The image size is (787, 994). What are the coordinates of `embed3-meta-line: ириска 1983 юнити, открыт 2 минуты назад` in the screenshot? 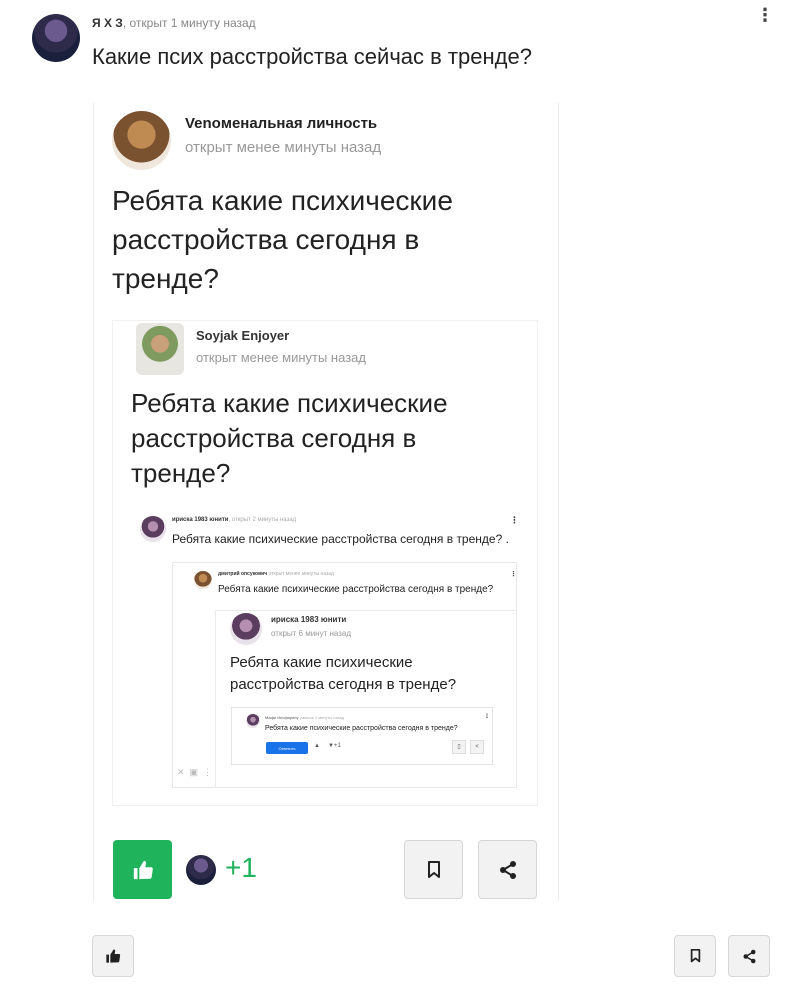 It's located at (234, 520).